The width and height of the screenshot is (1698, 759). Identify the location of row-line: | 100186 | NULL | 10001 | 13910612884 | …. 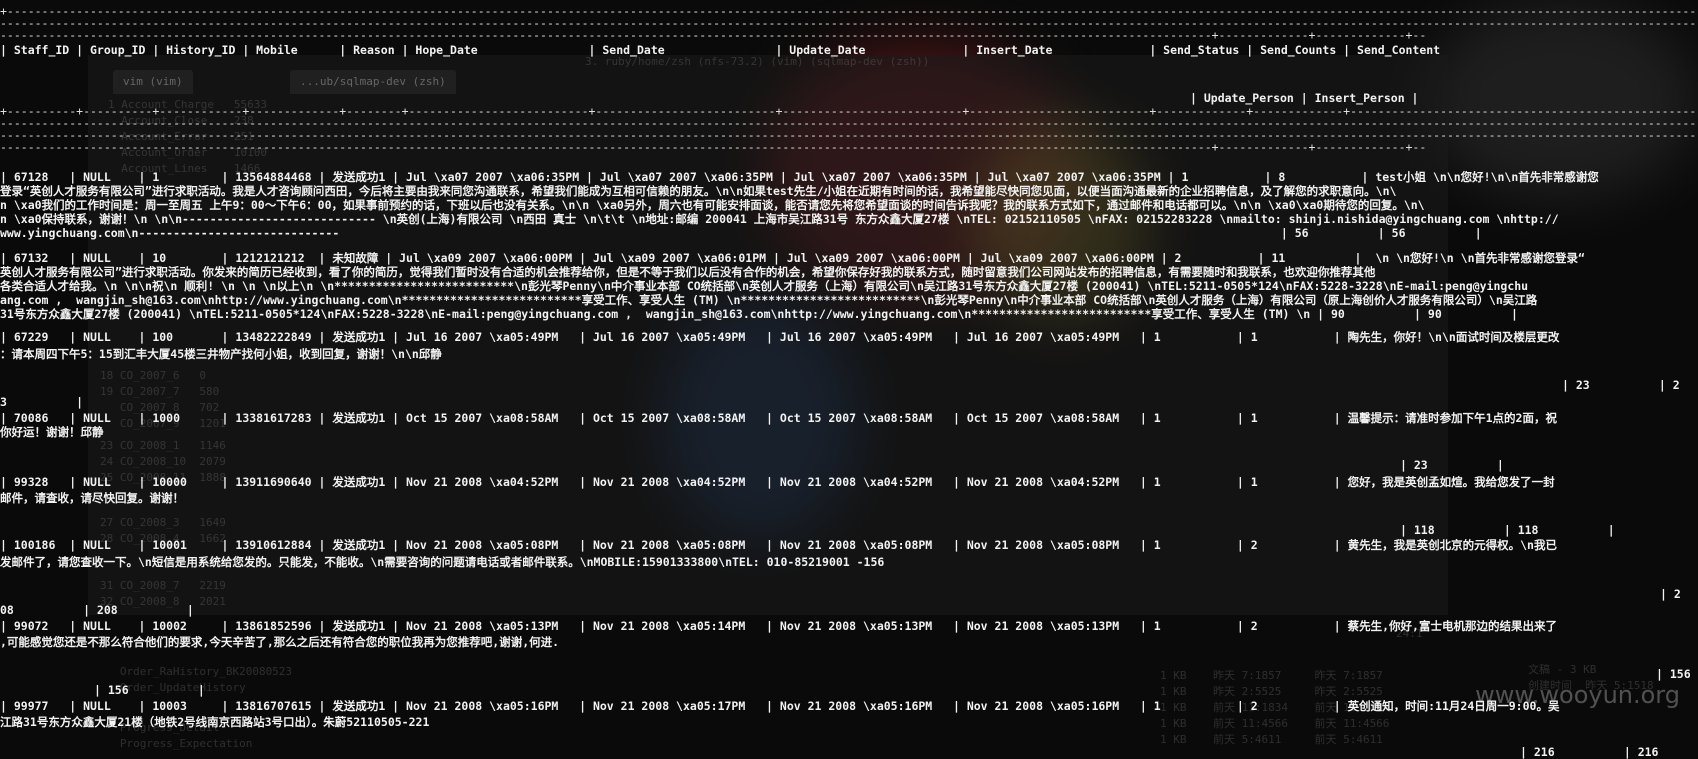
(778, 545).